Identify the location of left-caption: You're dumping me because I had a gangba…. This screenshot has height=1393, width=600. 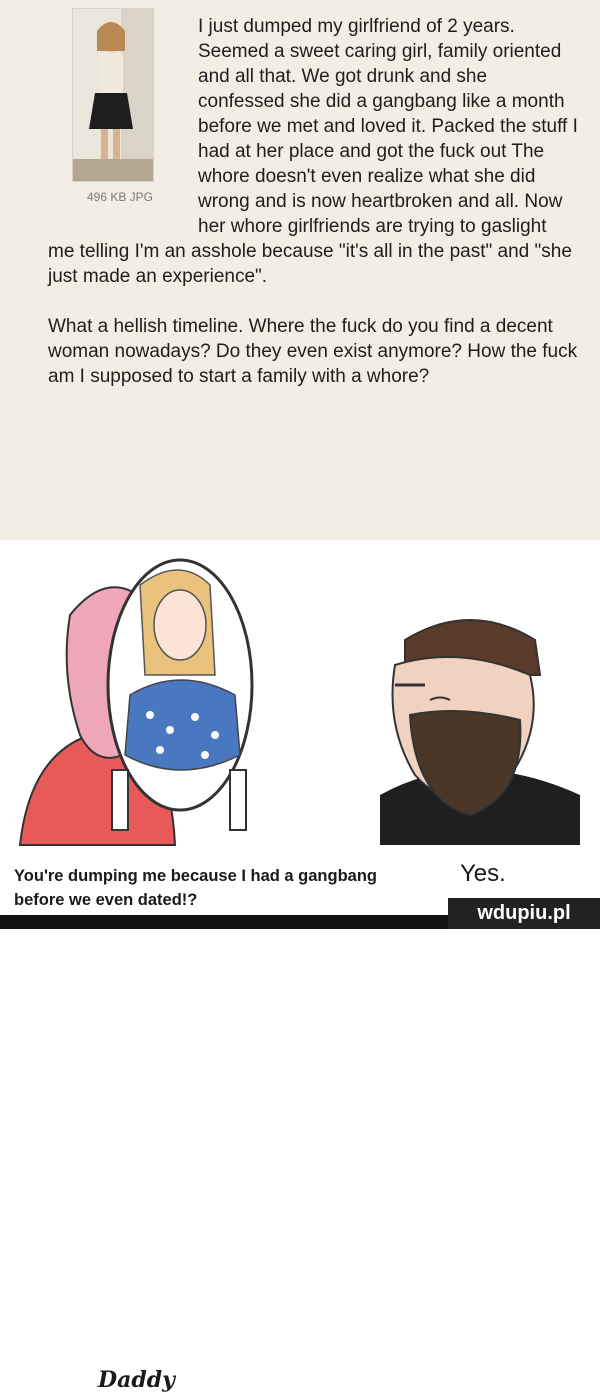
(196, 888).